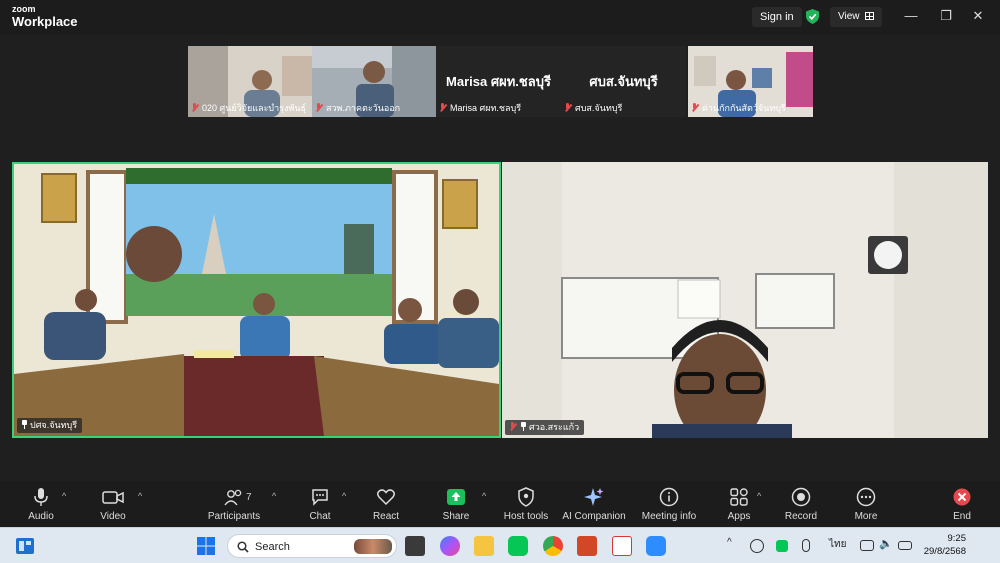 This screenshot has width=1000, height=563. Describe the element at coordinates (757, 546) in the screenshot. I see `network-status-icon` at that location.